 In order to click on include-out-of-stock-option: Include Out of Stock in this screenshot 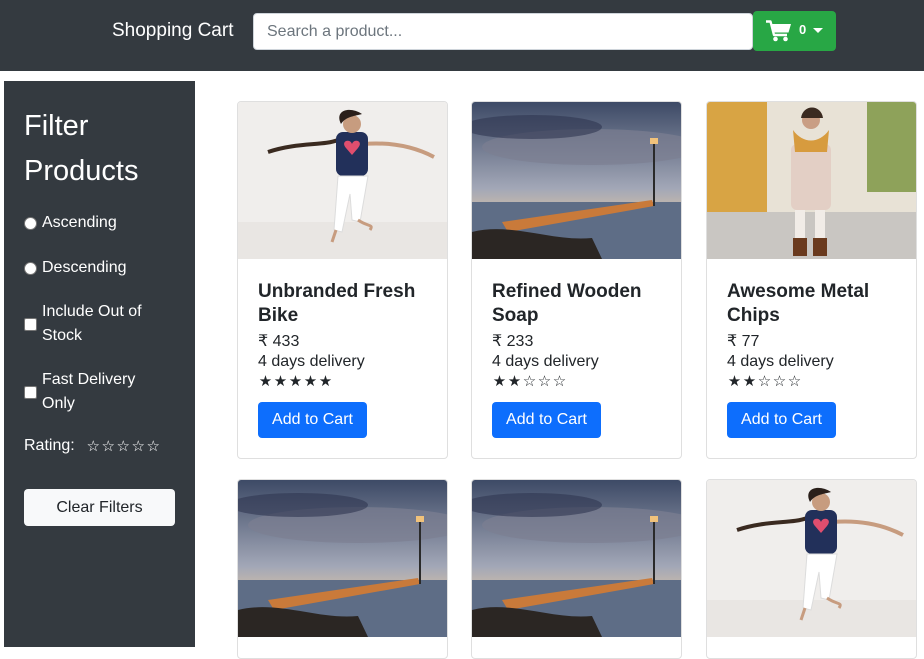, I will do `click(98, 324)`.